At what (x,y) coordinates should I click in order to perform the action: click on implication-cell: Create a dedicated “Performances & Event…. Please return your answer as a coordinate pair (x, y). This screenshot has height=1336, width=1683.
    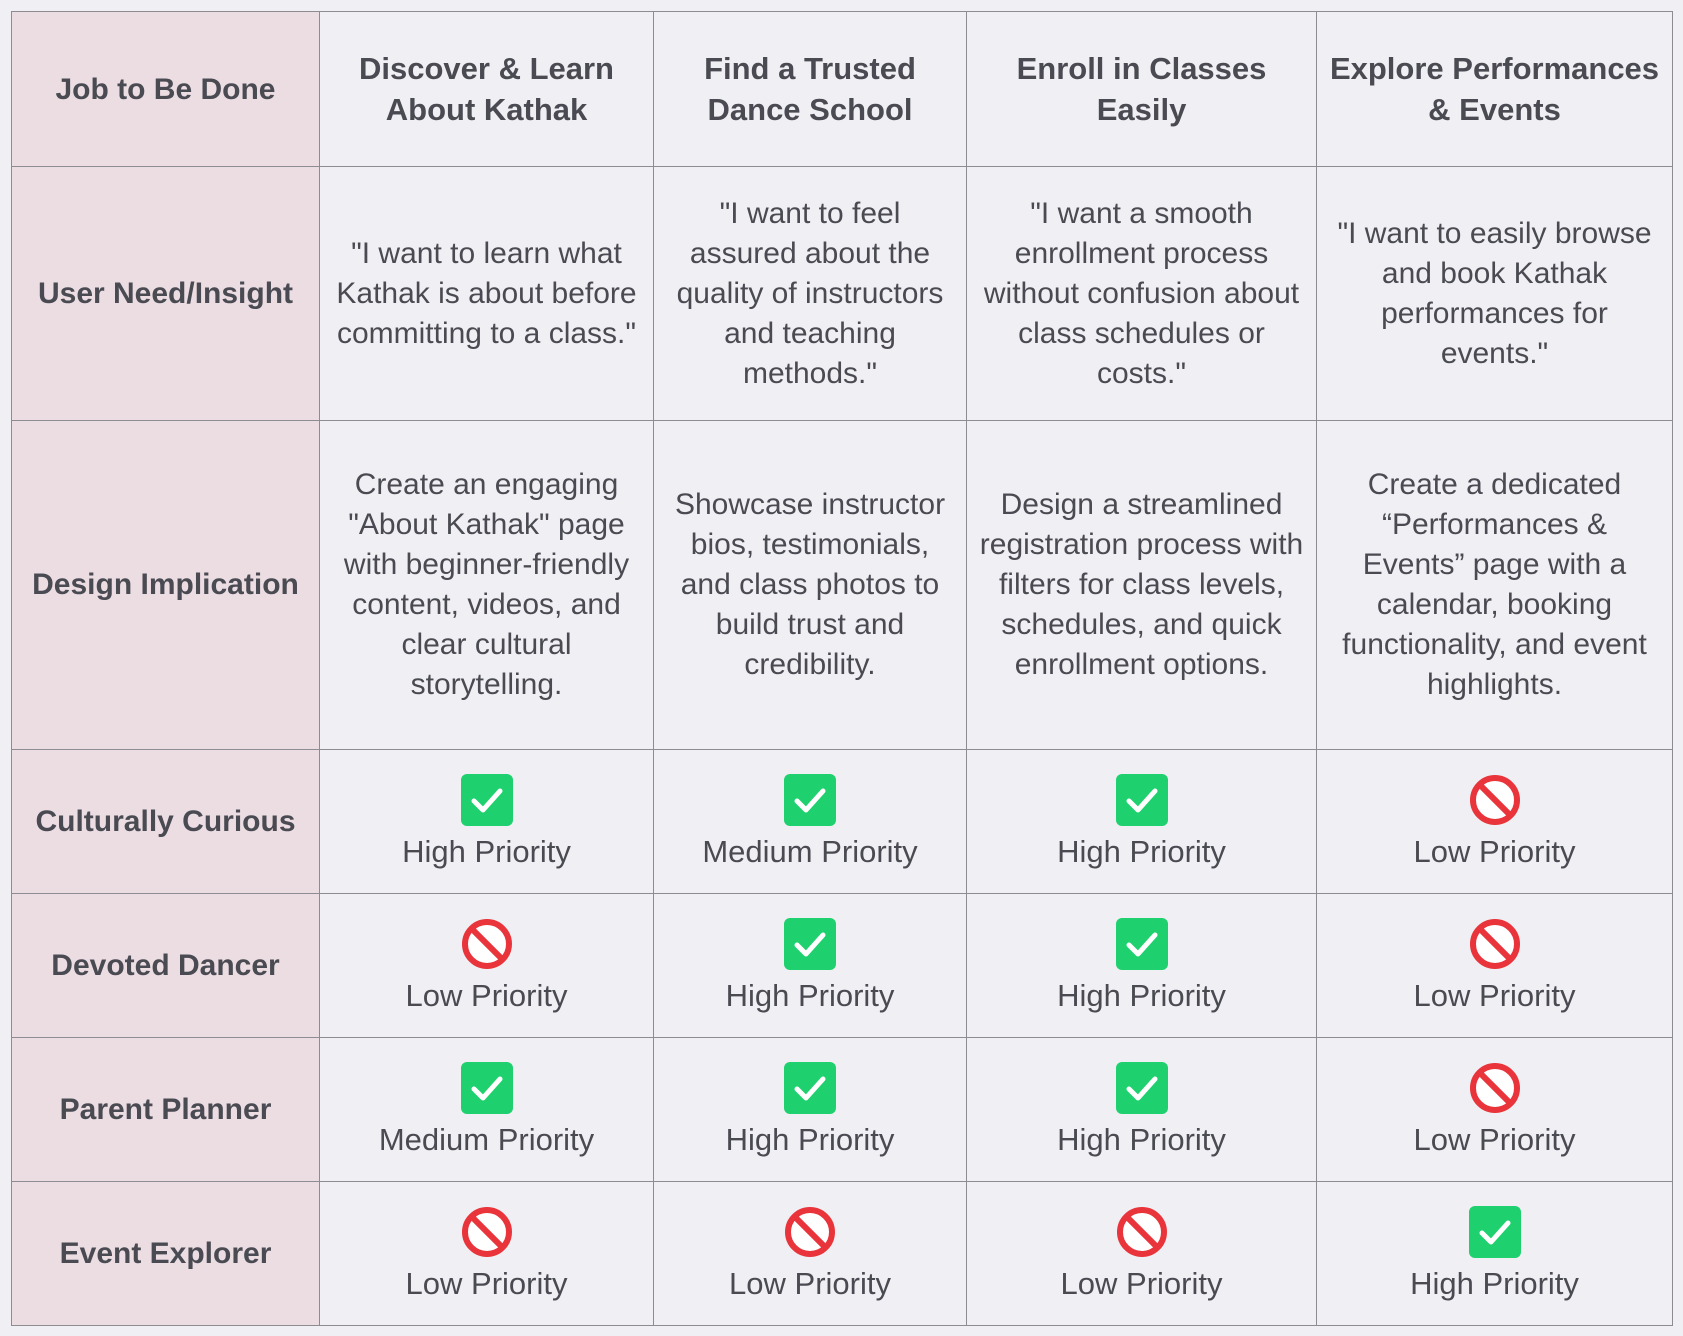
    Looking at the image, I should click on (1494, 585).